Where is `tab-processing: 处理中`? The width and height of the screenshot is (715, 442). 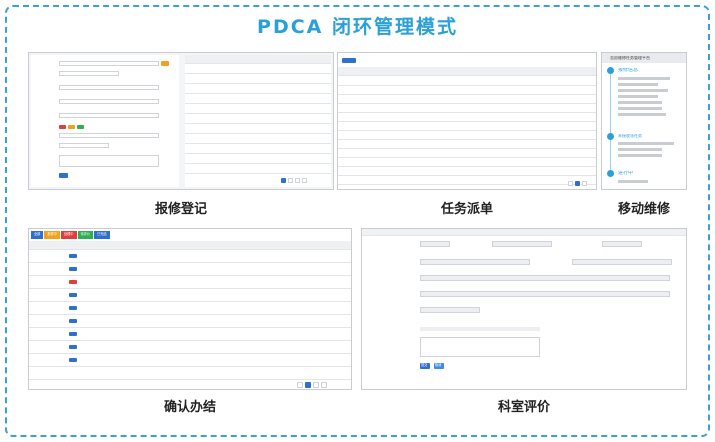
tab-processing: 处理中 is located at coordinates (68, 235).